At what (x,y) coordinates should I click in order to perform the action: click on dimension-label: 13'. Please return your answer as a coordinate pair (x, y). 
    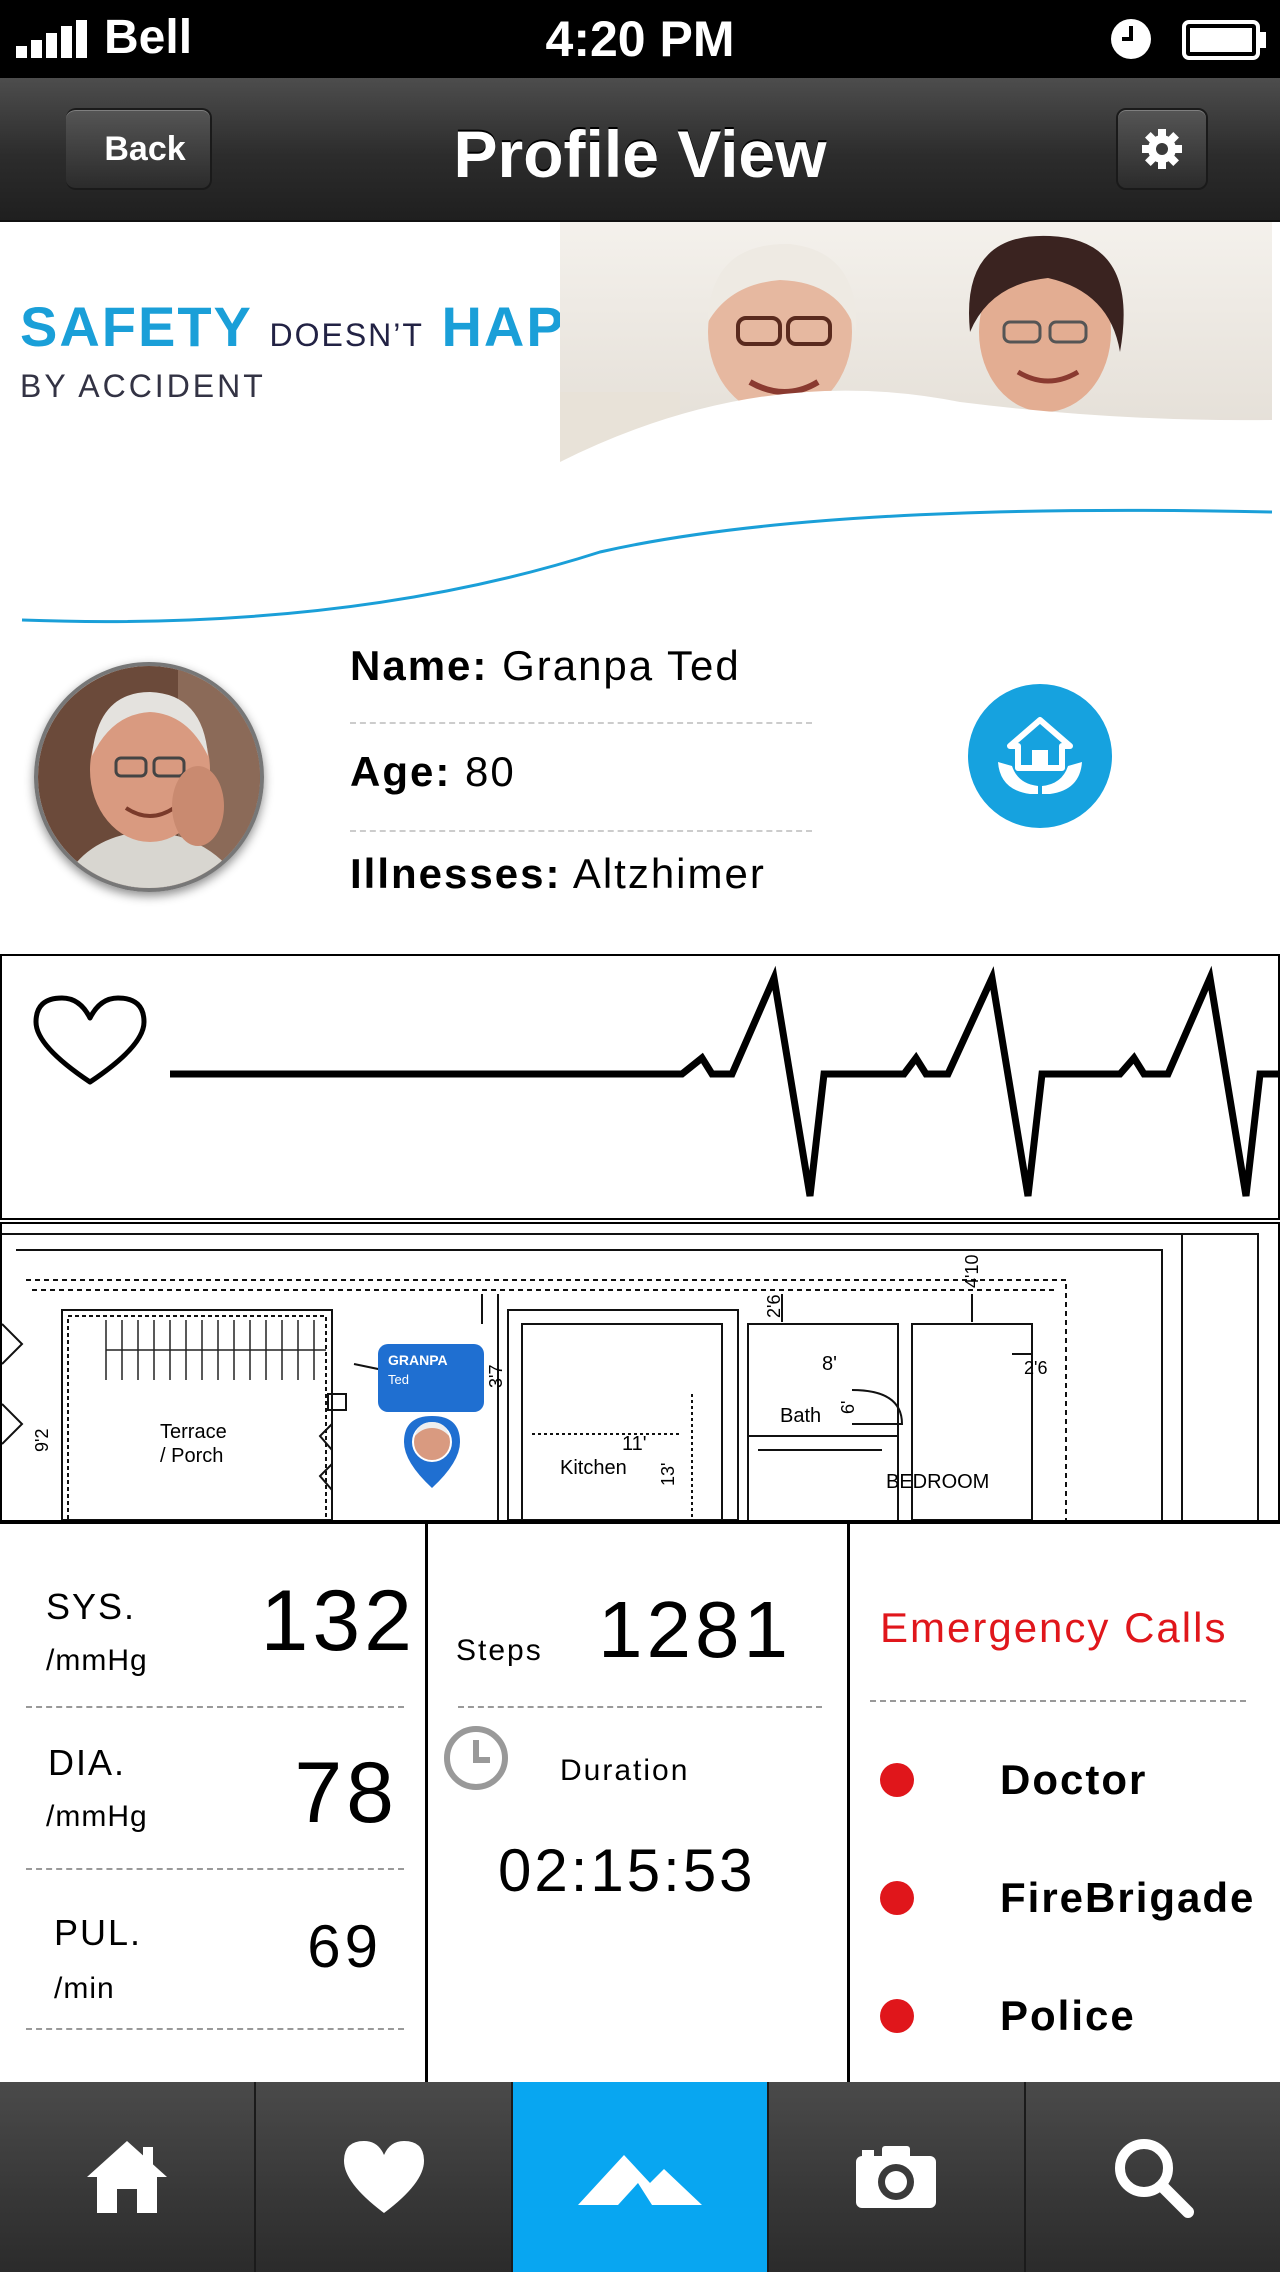
    Looking at the image, I should click on (668, 1474).